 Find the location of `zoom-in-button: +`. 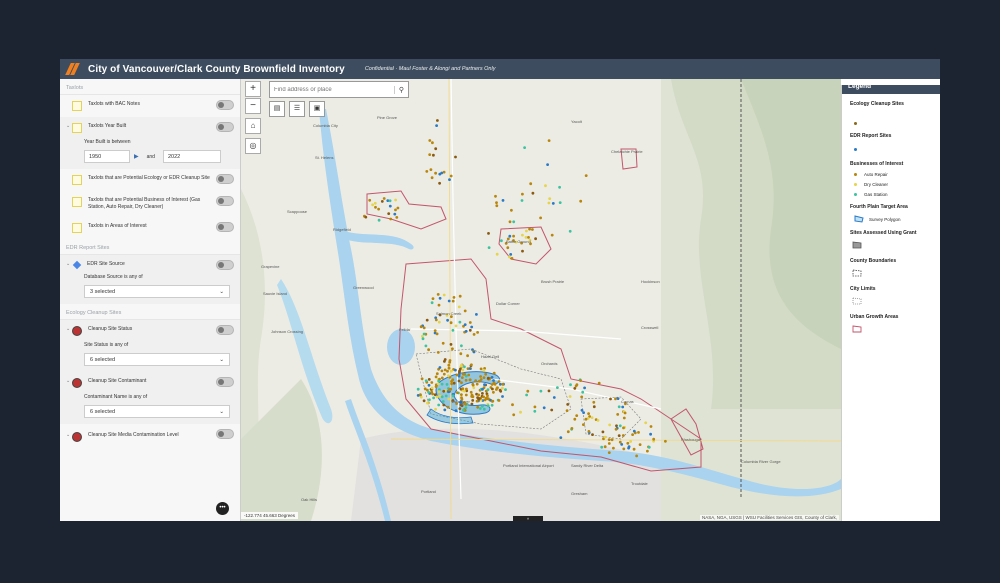

zoom-in-button: + is located at coordinates (253, 89).